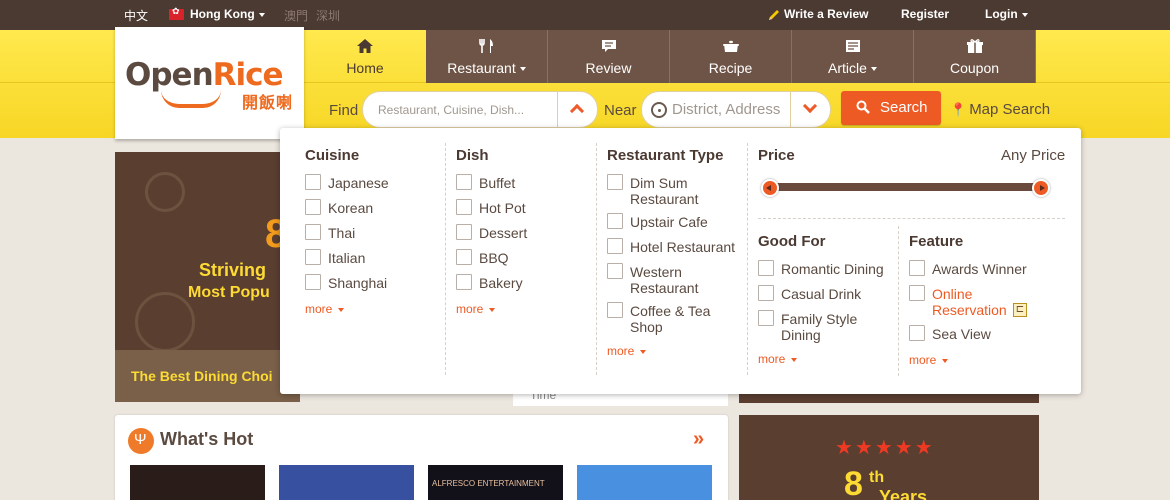  What do you see at coordinates (716, 109) in the screenshot?
I see `near-input: District, Address` at bounding box center [716, 109].